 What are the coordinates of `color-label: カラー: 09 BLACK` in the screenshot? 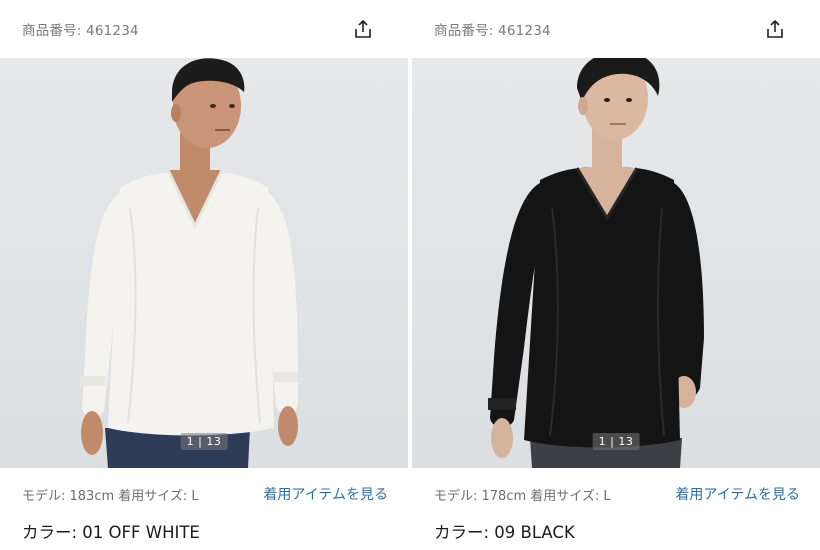 It's located at (504, 532).